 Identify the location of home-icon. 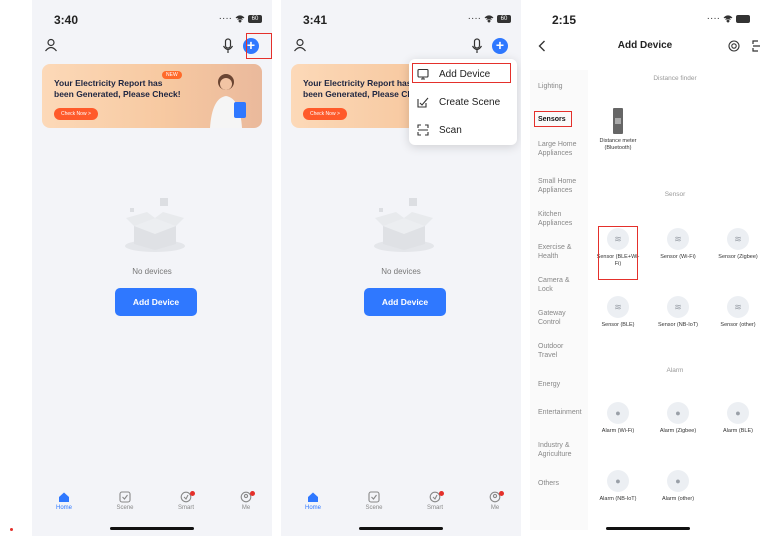
(64, 497).